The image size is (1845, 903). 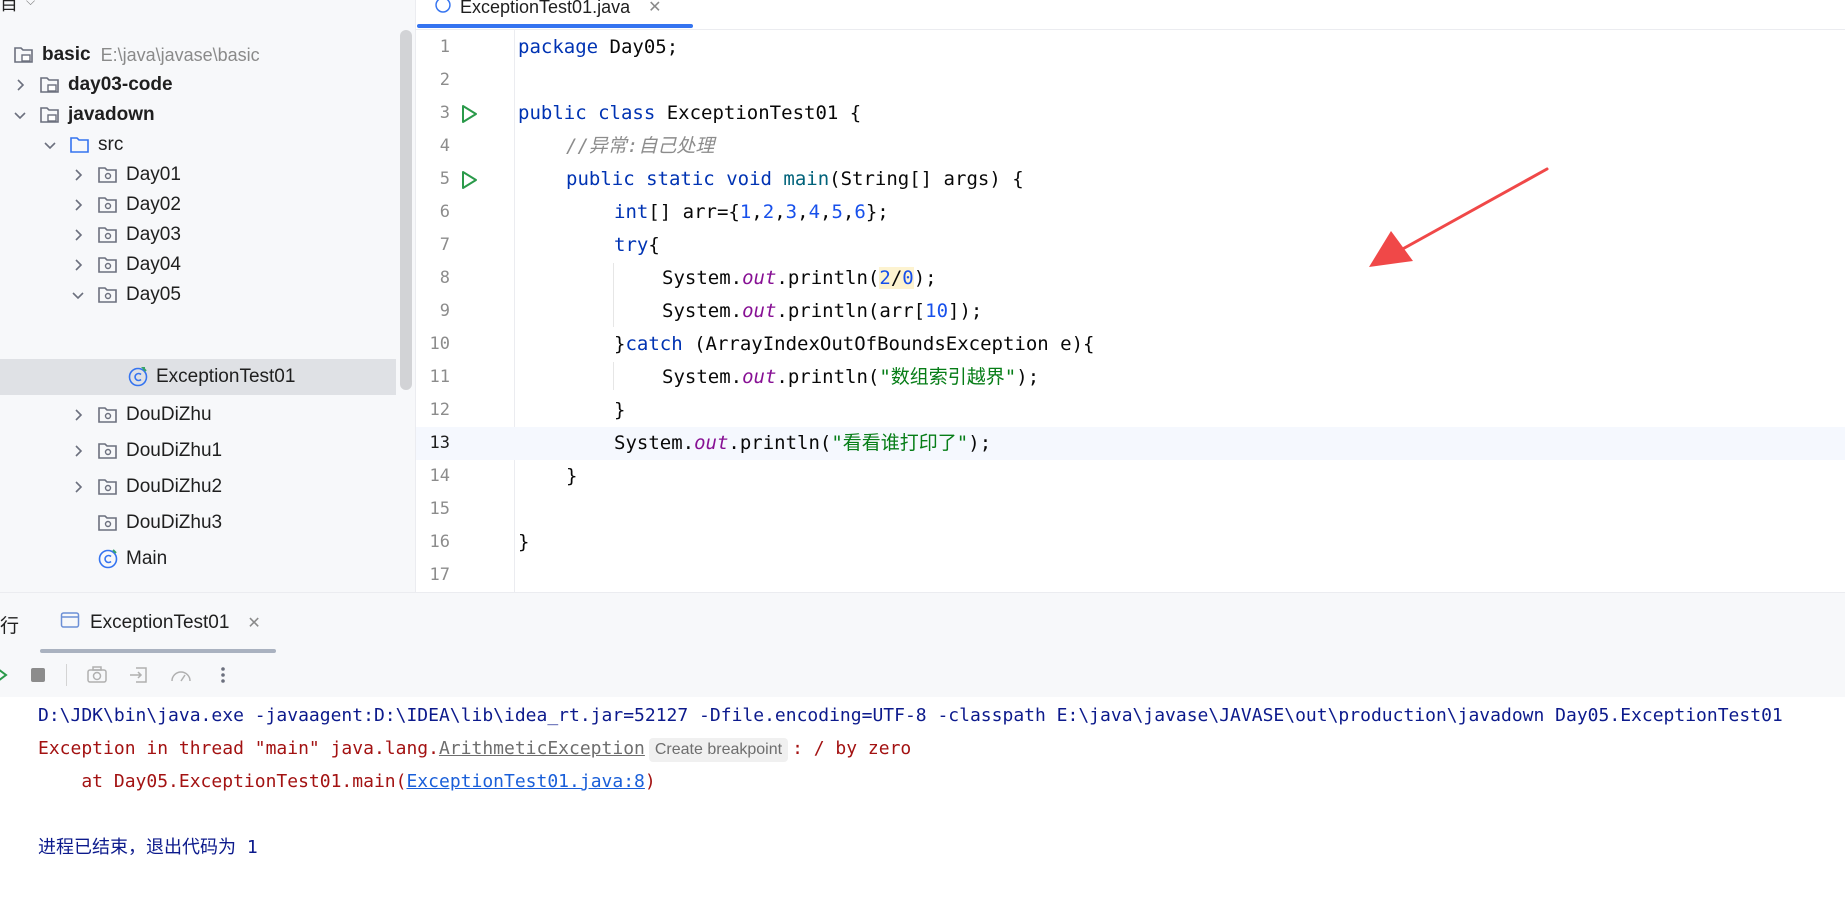 What do you see at coordinates (1130, 509) in the screenshot?
I see `code-line-15: 15` at bounding box center [1130, 509].